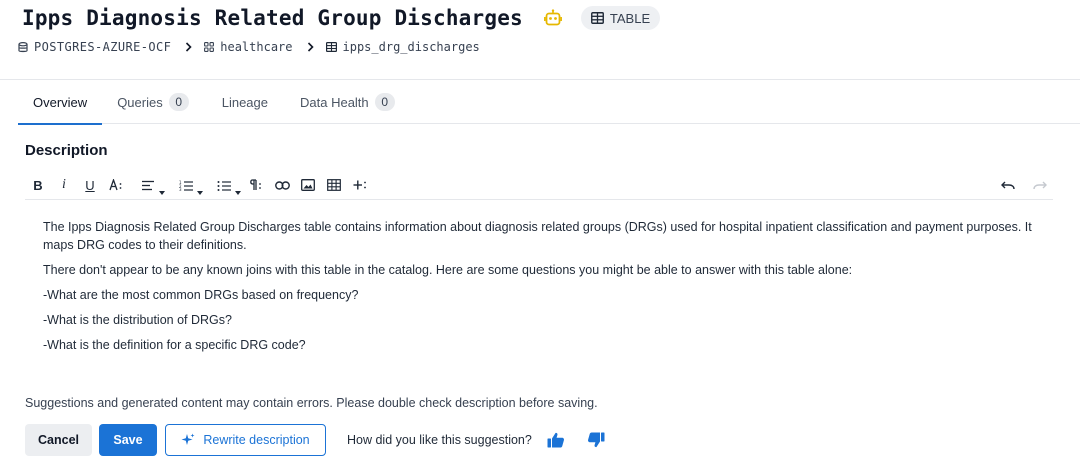  I want to click on undo-icon, so click(1008, 185).